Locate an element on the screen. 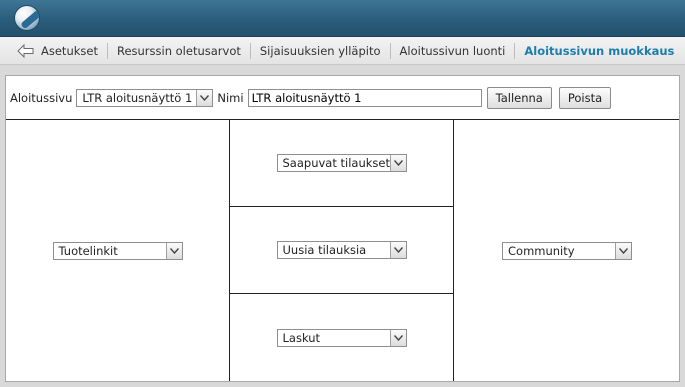 The image size is (685, 387). portlet-select-middle-1: Saapuvat tilaukset is located at coordinates (341, 163).